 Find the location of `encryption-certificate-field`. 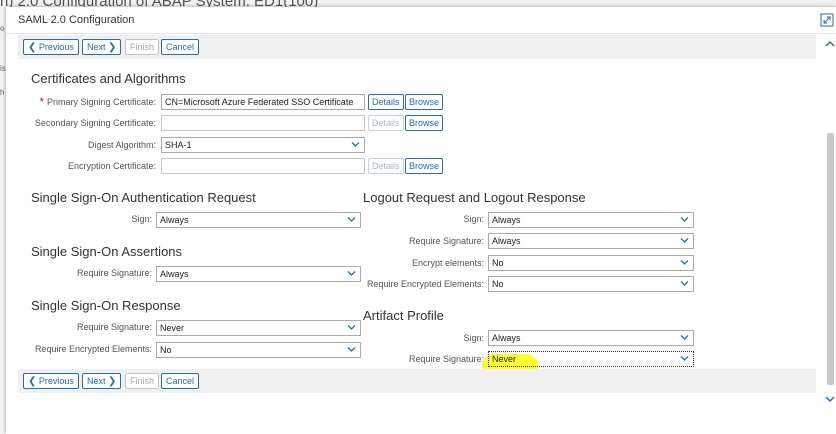

encryption-certificate-field is located at coordinates (263, 166).